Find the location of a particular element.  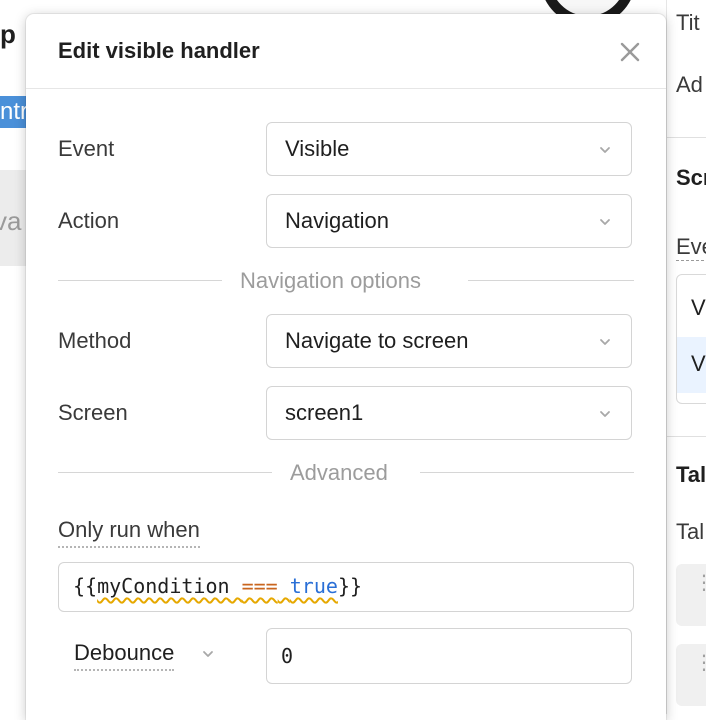

inspector-section-title: Scr is located at coordinates (691, 177).